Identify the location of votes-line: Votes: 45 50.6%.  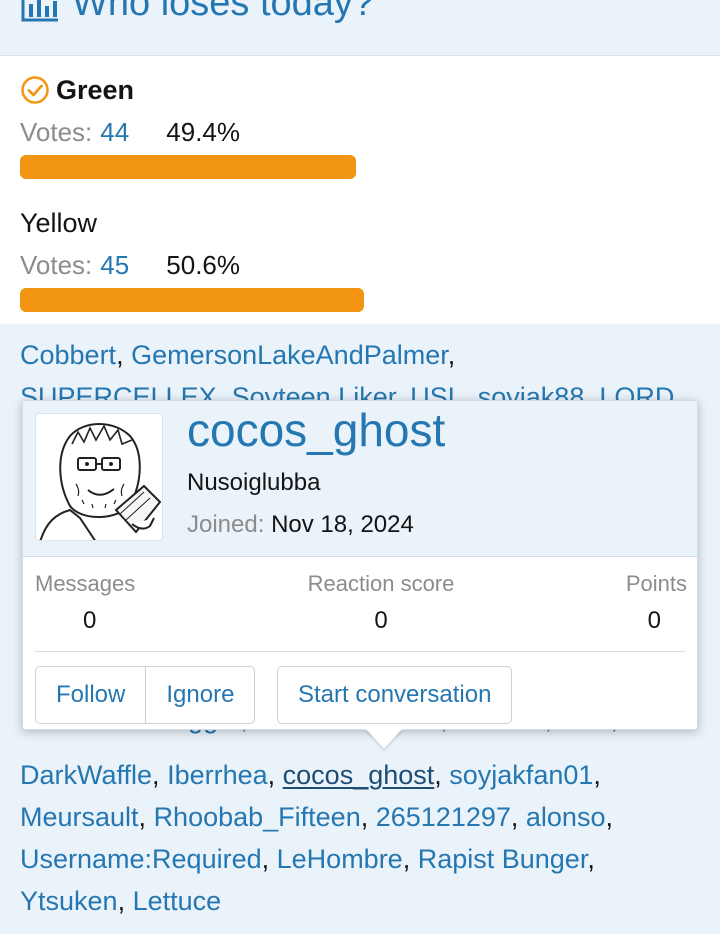
(360, 265).